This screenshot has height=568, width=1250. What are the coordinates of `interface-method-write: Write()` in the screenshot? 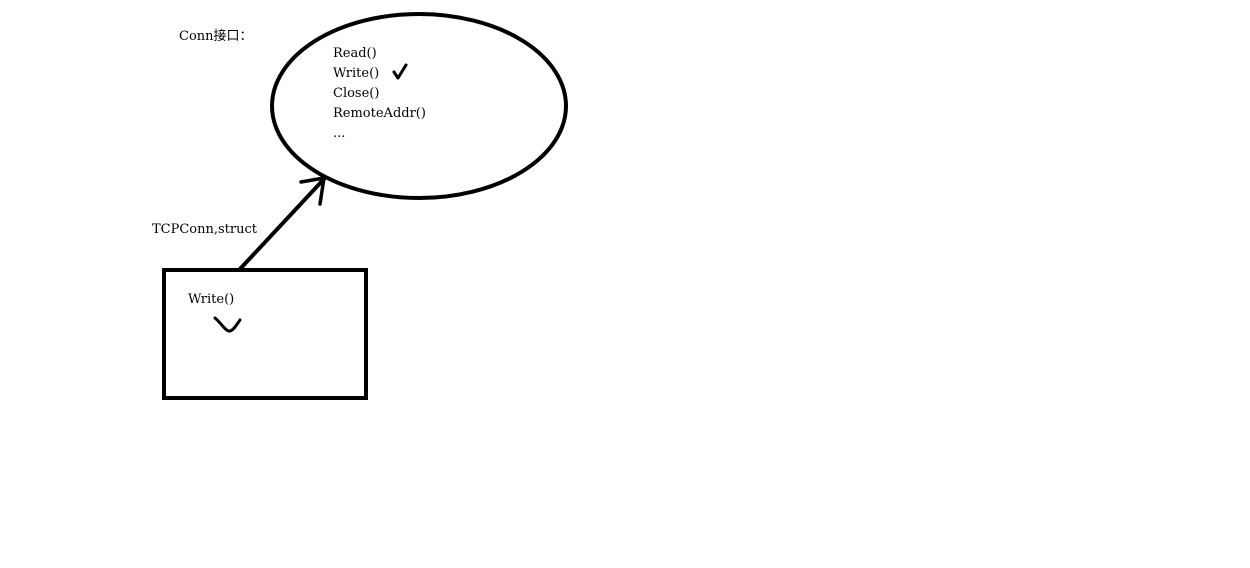 It's located at (356, 73).